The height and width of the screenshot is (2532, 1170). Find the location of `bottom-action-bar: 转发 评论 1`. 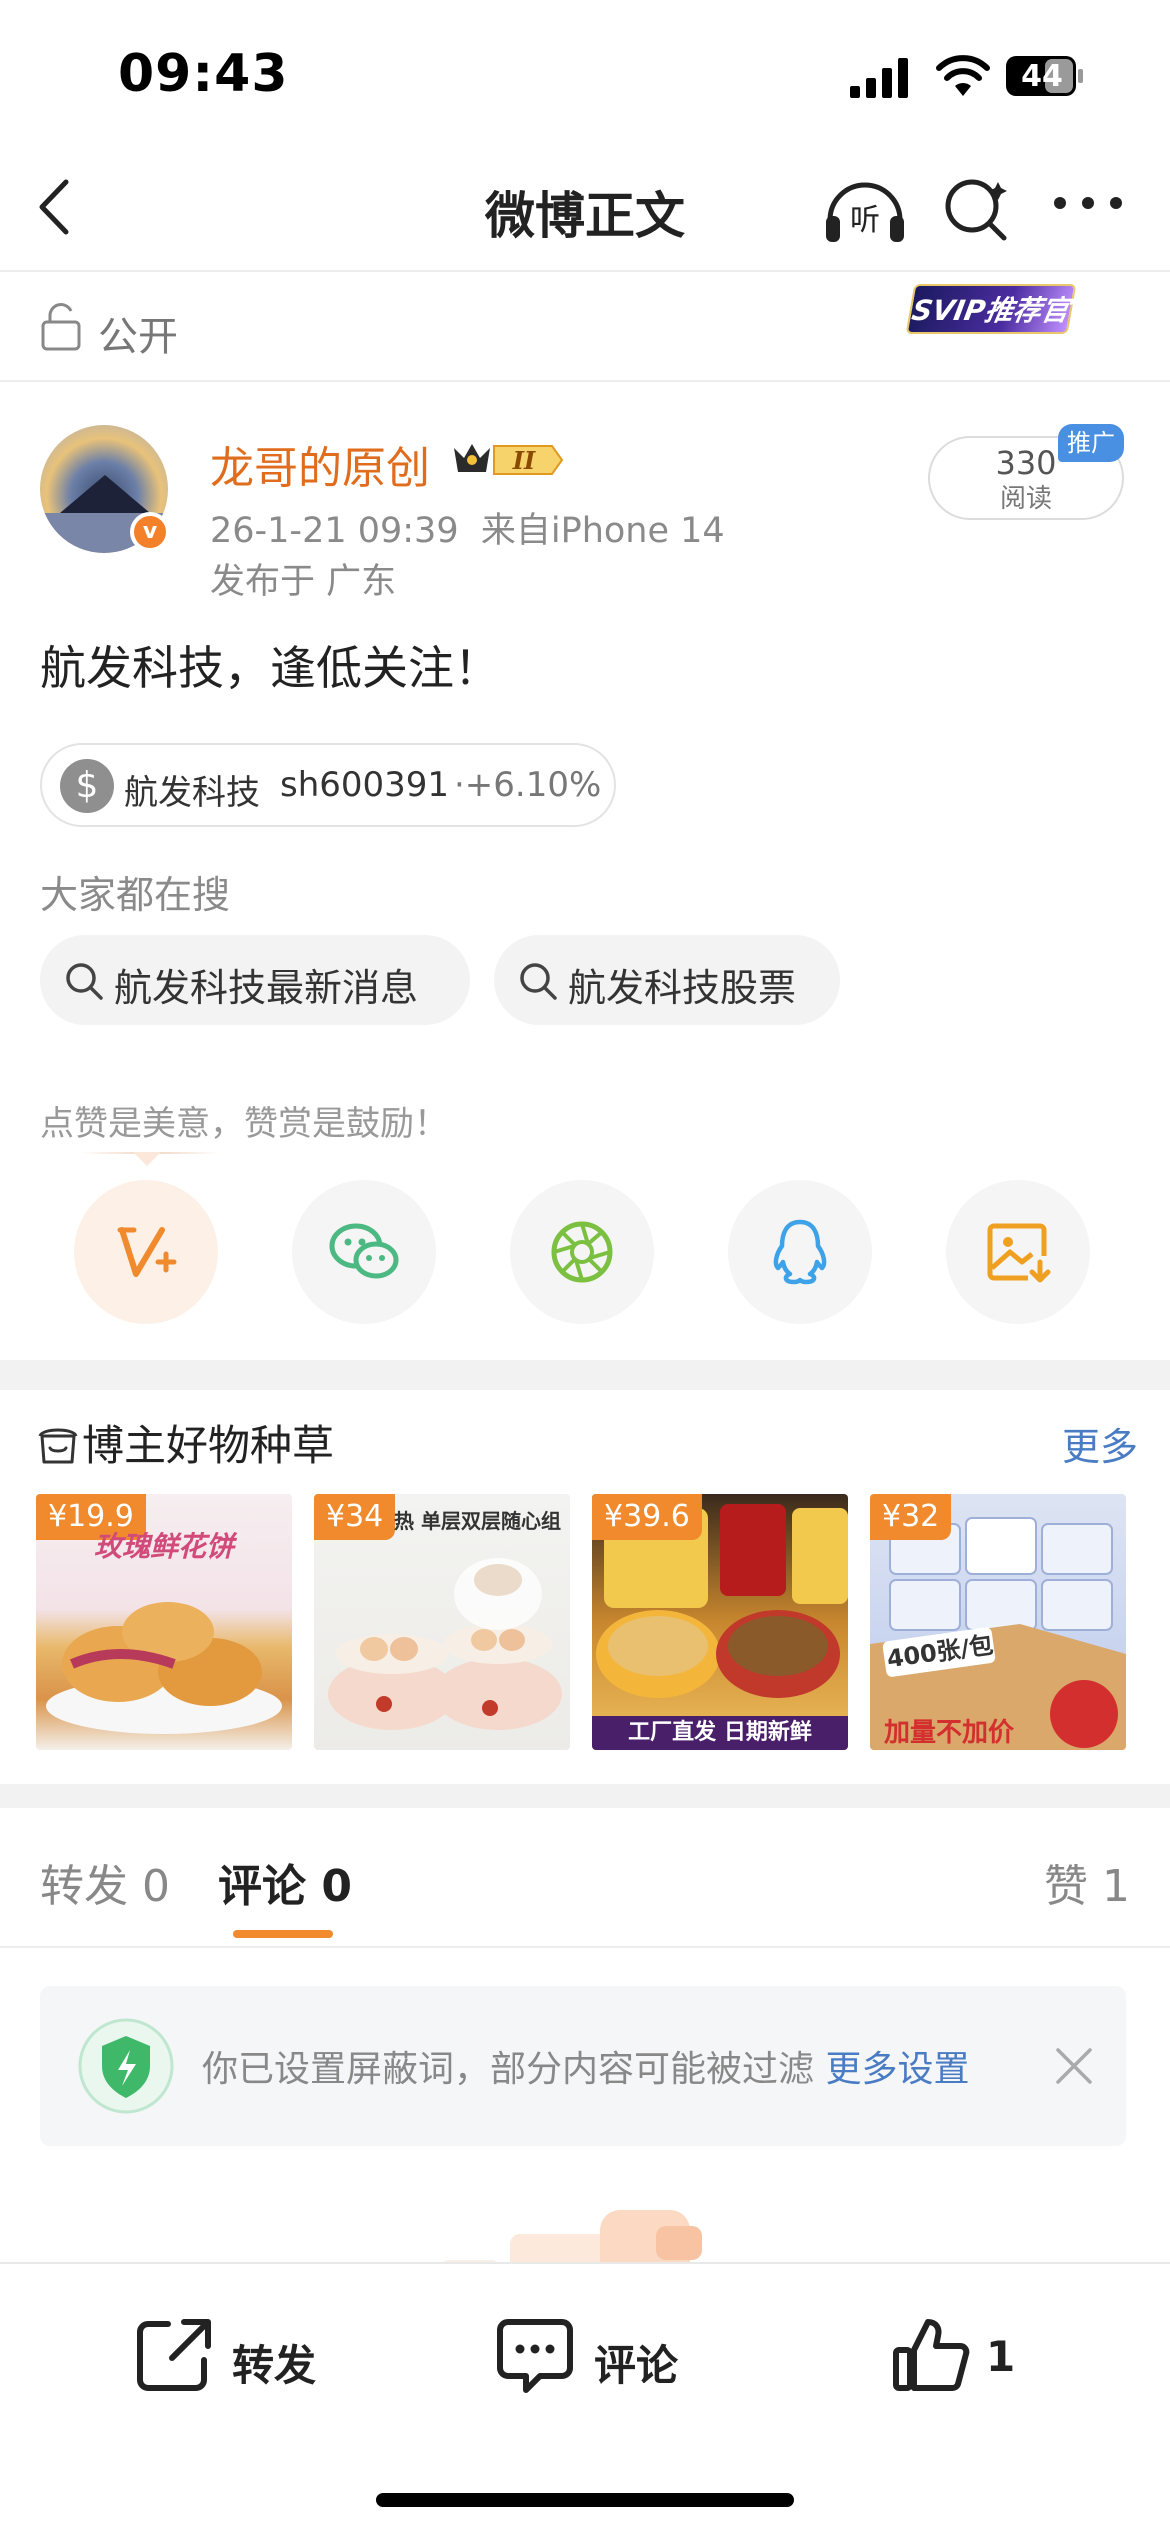

bottom-action-bar: 转发 评论 1 is located at coordinates (585, 2397).